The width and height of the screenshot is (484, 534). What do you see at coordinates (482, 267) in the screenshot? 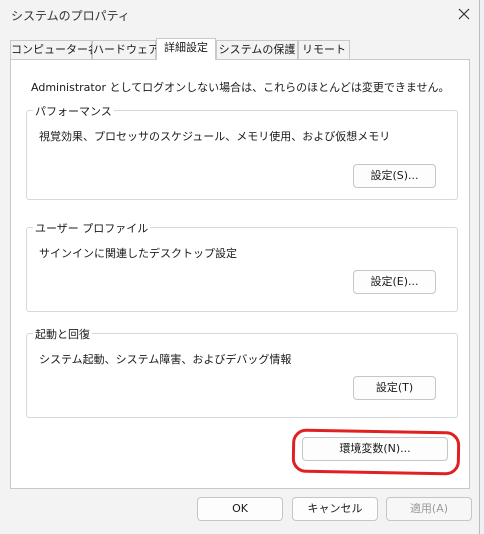
I see `background-window-edge` at bounding box center [482, 267].